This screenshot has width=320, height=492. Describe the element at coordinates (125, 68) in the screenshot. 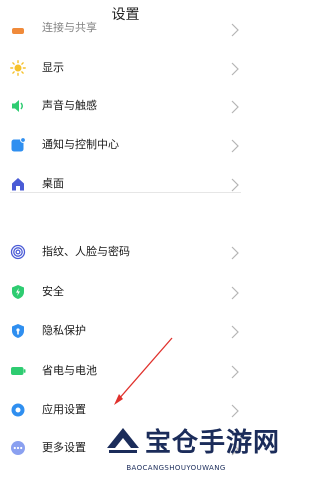

I see `settings-item-display: 显示` at that location.